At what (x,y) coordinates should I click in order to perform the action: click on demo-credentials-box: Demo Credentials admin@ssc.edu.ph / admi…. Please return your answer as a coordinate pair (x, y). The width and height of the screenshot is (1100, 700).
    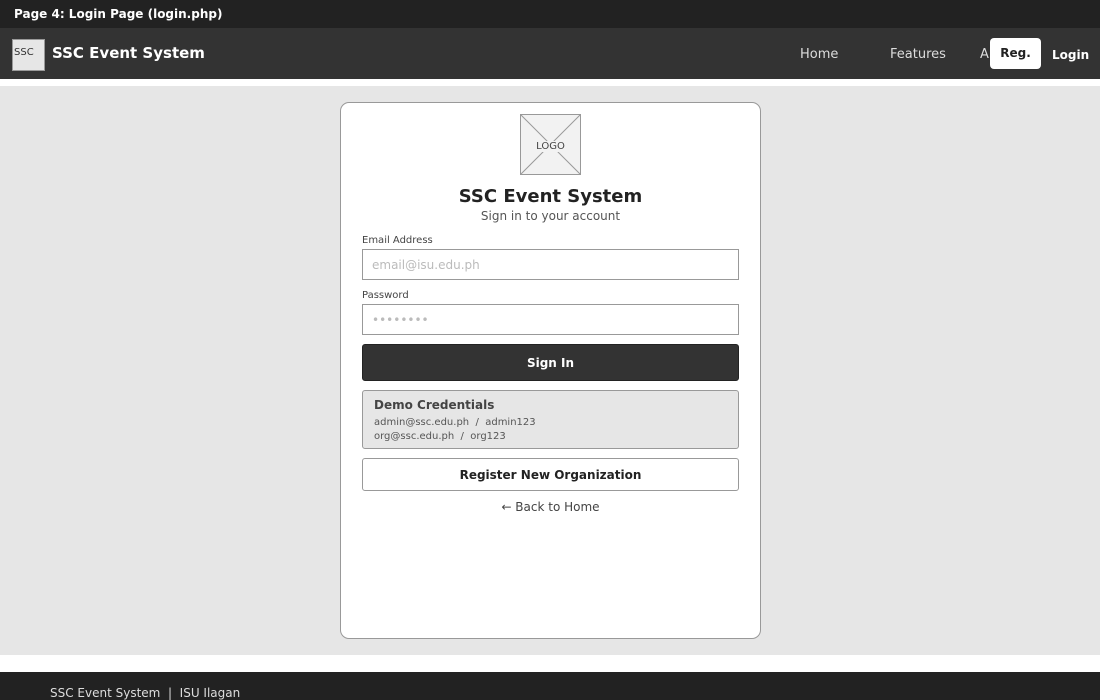
    Looking at the image, I should click on (550, 419).